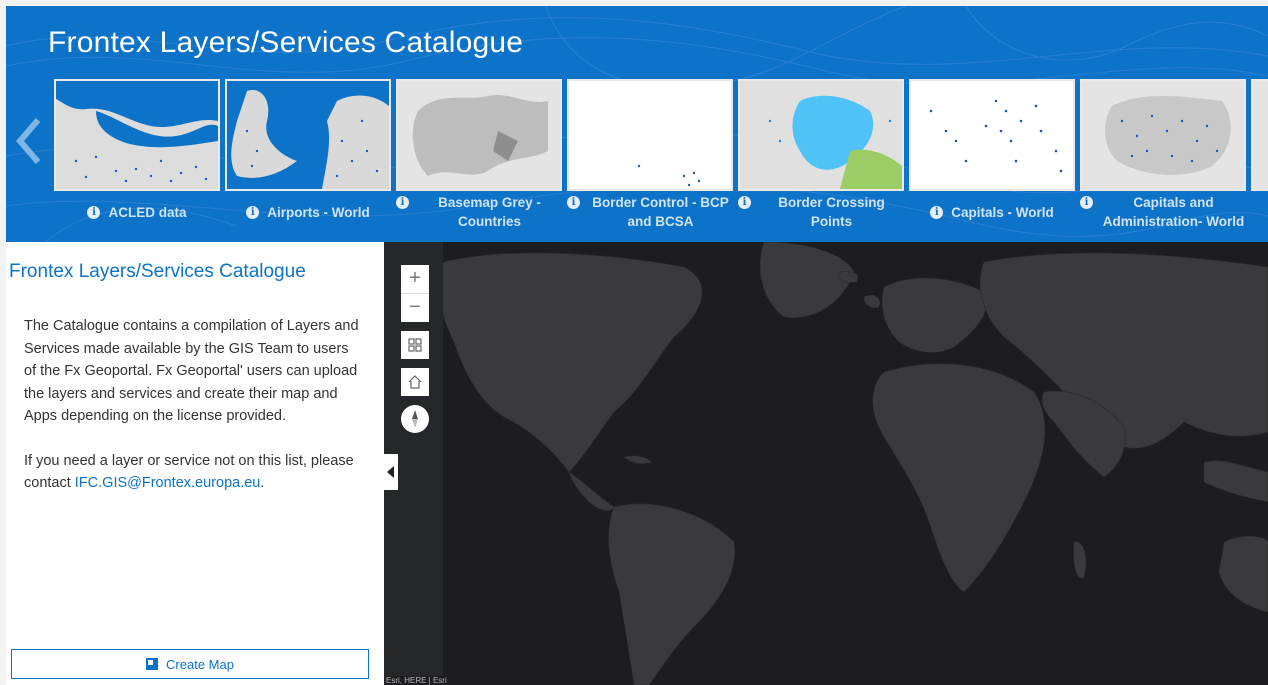  Describe the element at coordinates (1259, 135) in the screenshot. I see `thumbnail-partial` at that location.